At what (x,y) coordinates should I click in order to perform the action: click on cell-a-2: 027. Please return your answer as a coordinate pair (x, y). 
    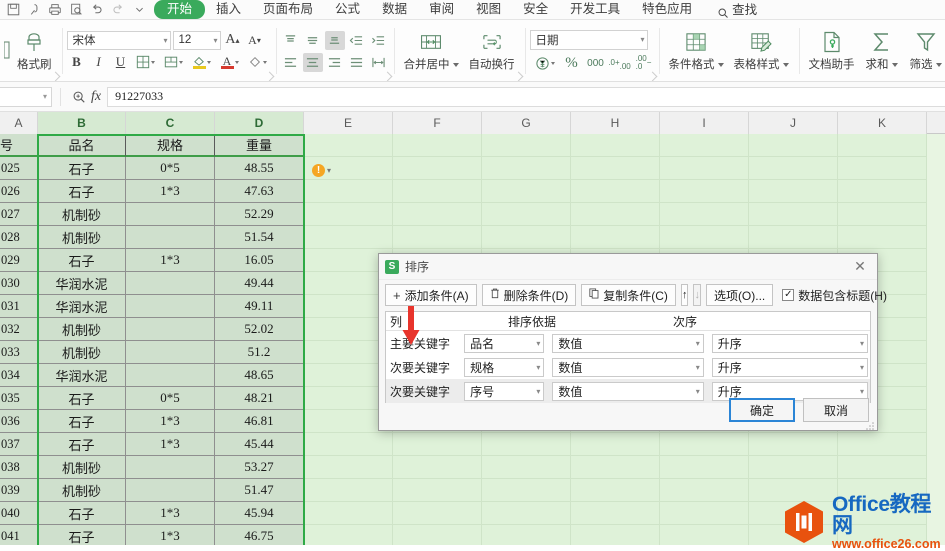
    Looking at the image, I should click on (19, 214).